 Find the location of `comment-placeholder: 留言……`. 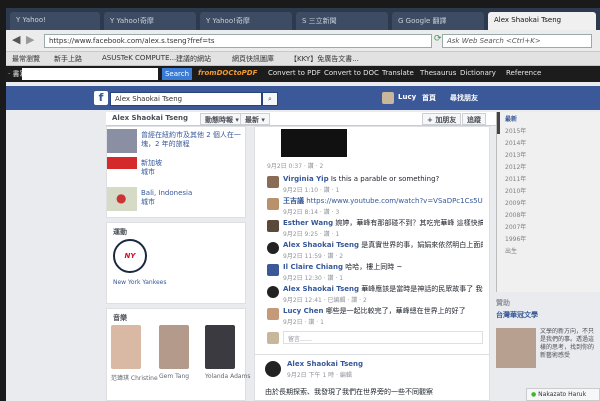

comment-placeholder: 留言…… is located at coordinates (300, 339).